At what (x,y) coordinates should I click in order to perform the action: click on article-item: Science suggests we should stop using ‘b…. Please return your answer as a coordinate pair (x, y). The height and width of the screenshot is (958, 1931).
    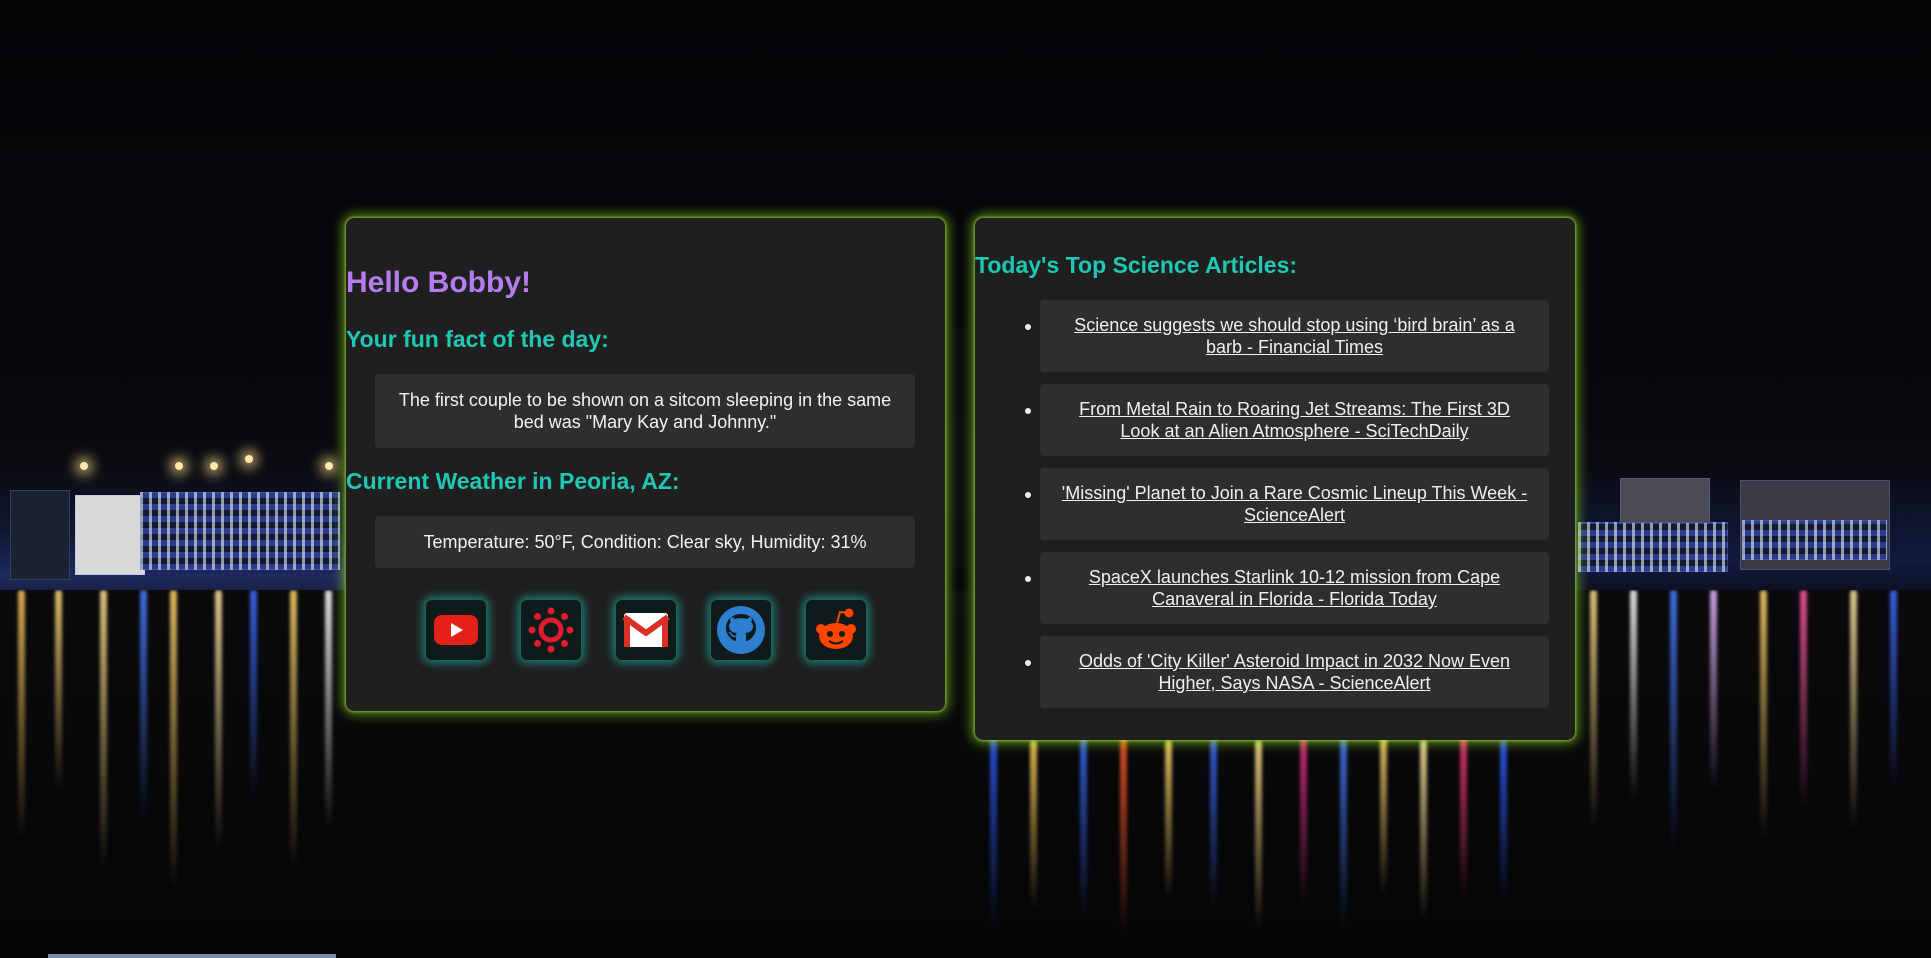
    Looking at the image, I should click on (1294, 336).